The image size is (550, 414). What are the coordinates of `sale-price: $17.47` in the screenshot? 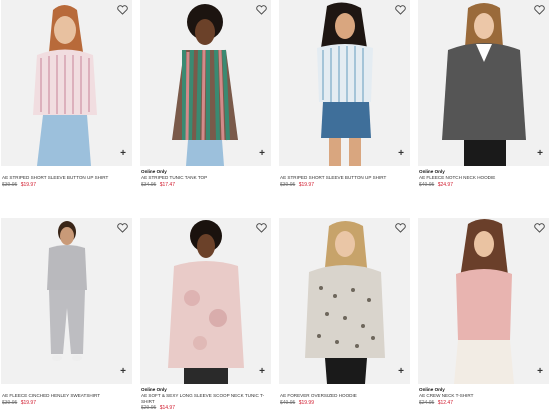 It's located at (167, 184).